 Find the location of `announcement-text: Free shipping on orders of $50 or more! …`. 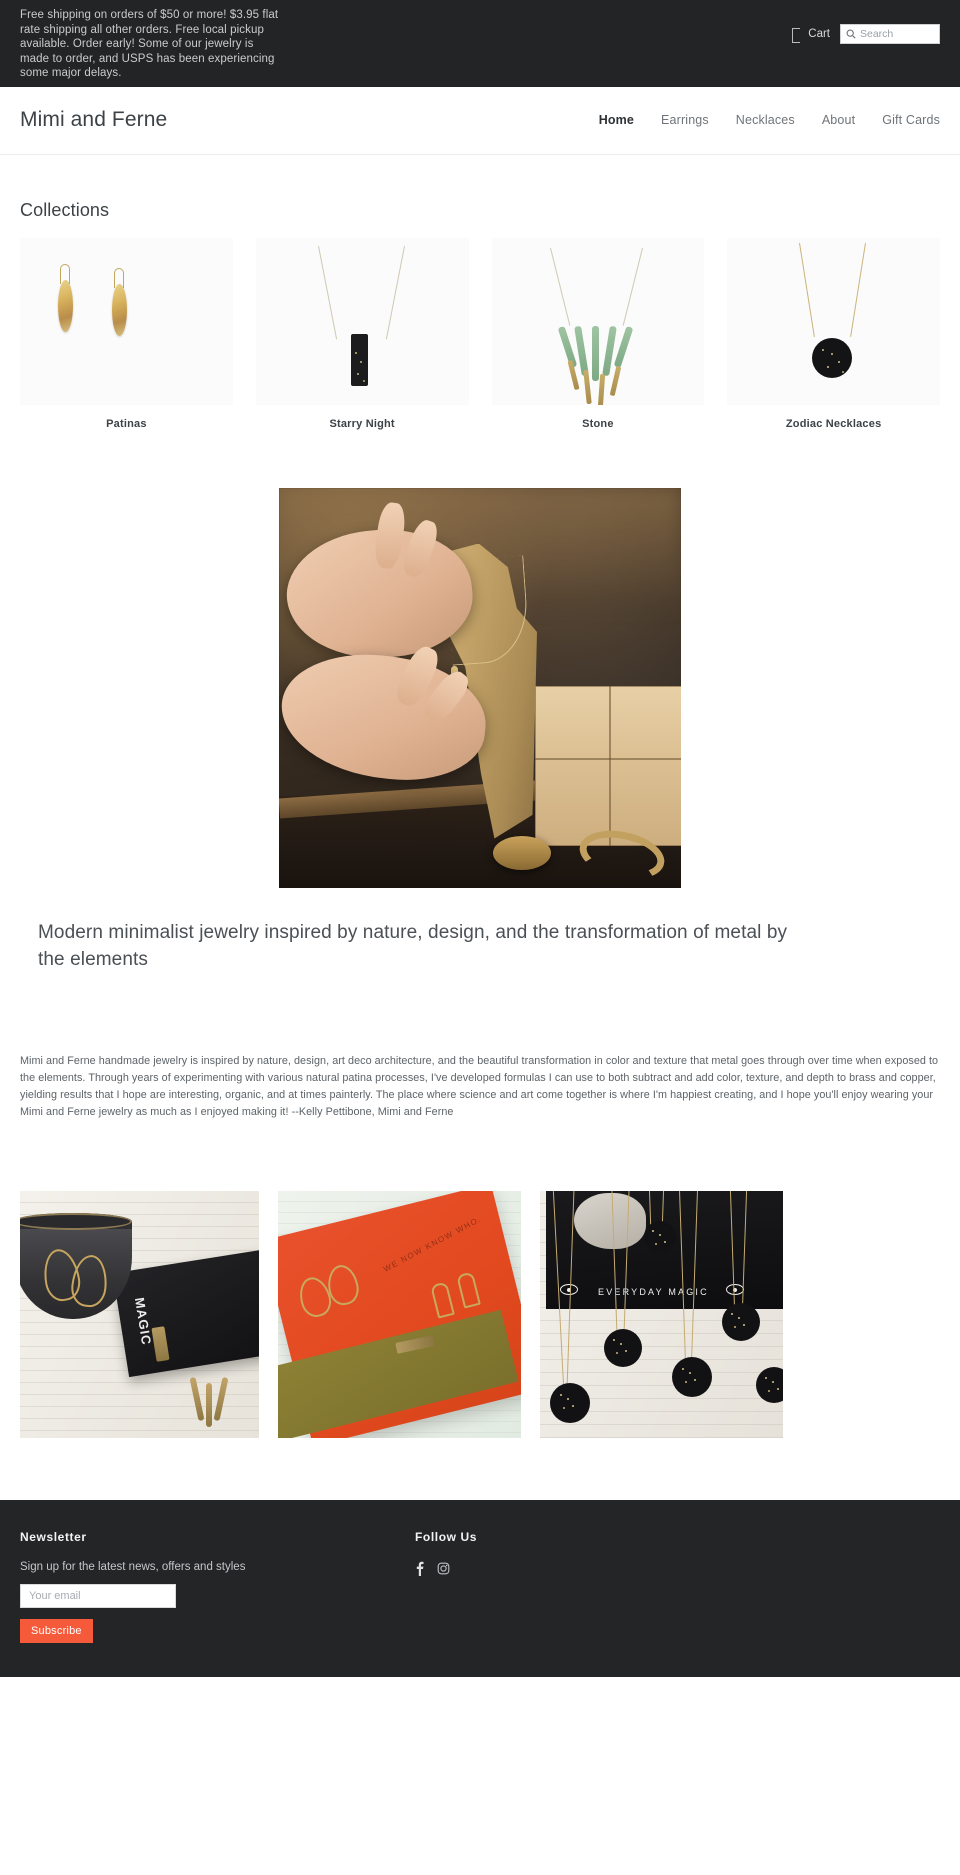

announcement-text: Free shipping on orders of $50 or more! … is located at coordinates (149, 44).